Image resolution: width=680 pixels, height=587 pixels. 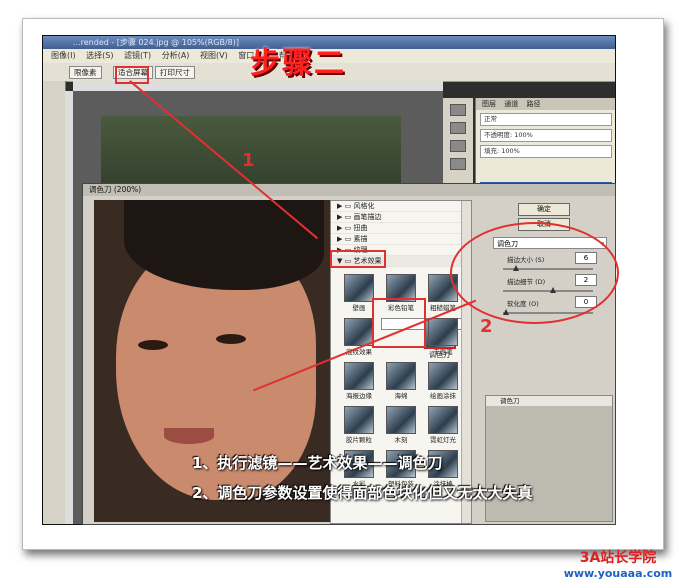 What do you see at coordinates (534, 273) in the screenshot?
I see `settings-highlight-oval` at bounding box center [534, 273].